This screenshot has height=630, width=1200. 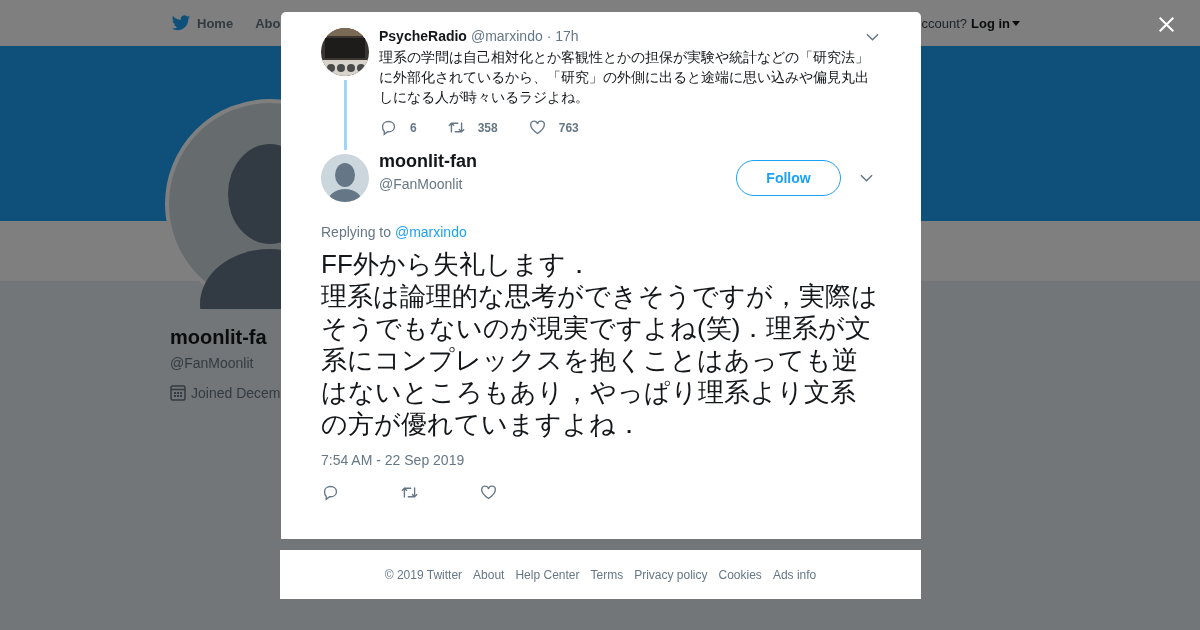 I want to click on nav-link: Home, so click(x=215, y=23).